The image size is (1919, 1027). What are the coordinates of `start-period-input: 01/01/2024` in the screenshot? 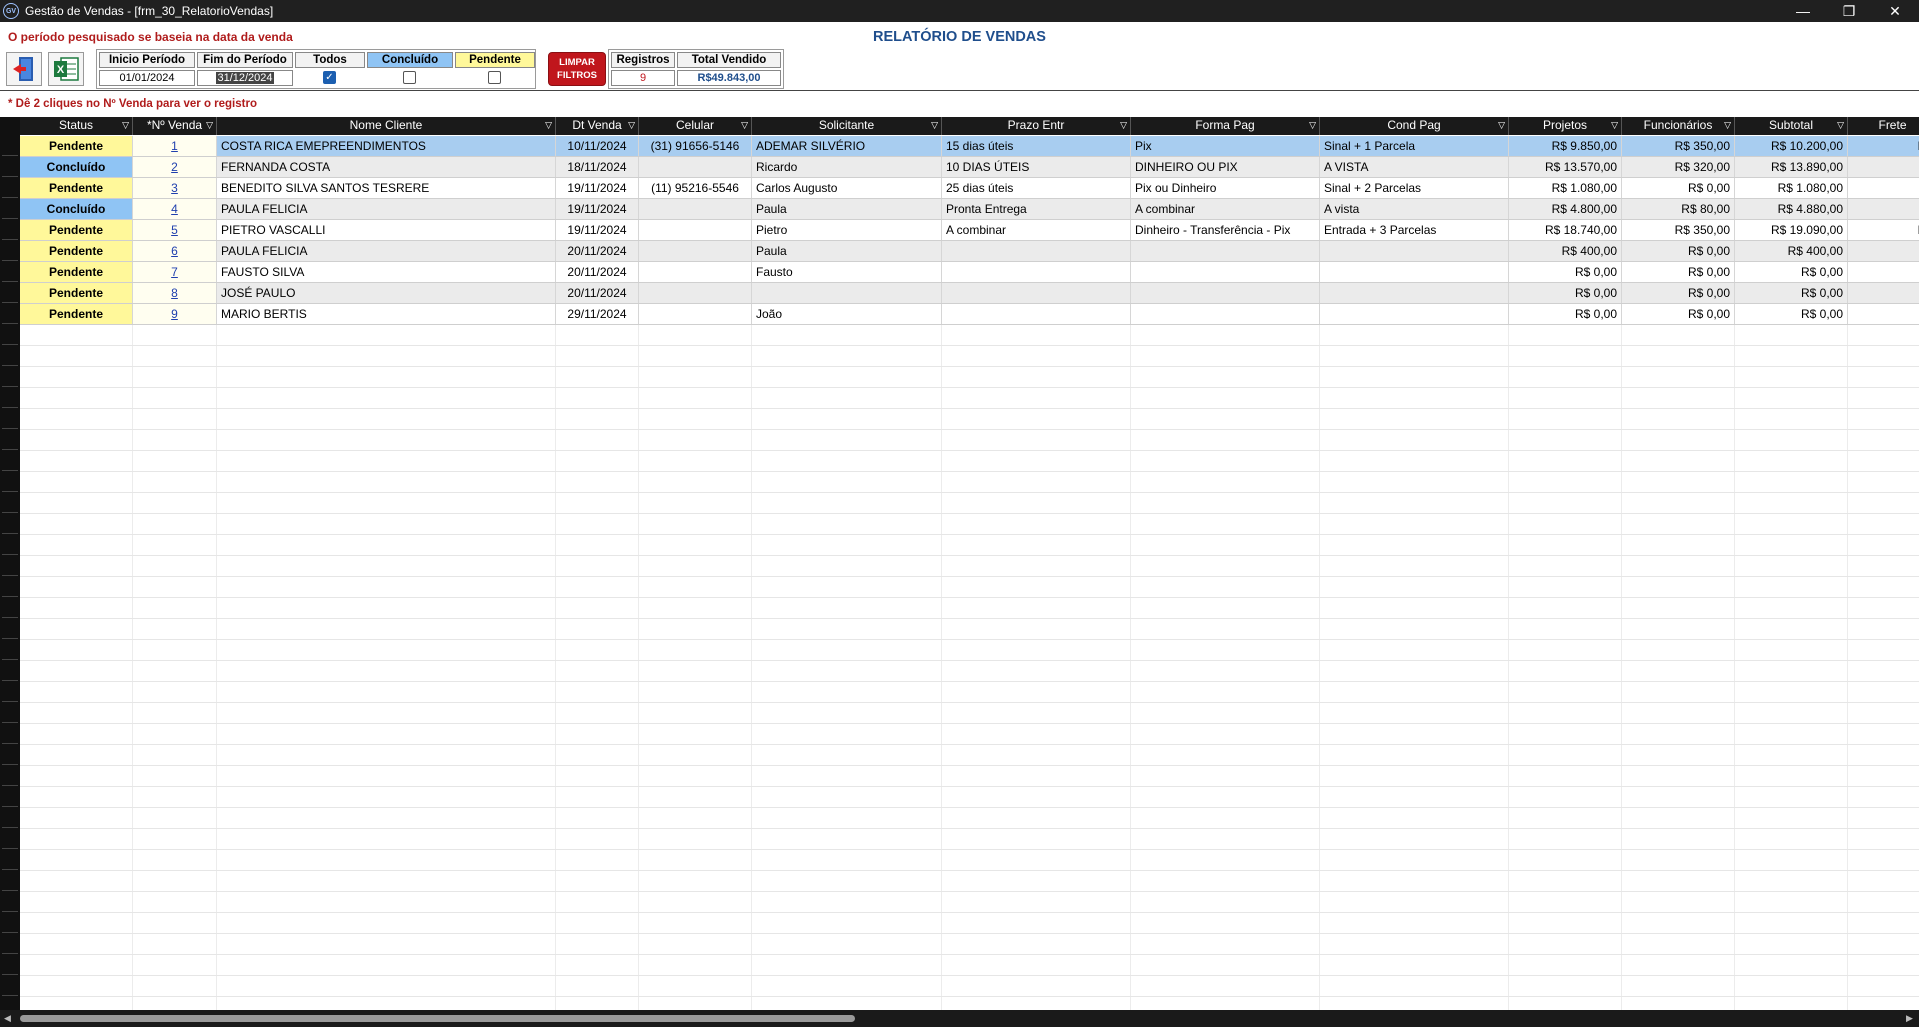 It's located at (147, 78).